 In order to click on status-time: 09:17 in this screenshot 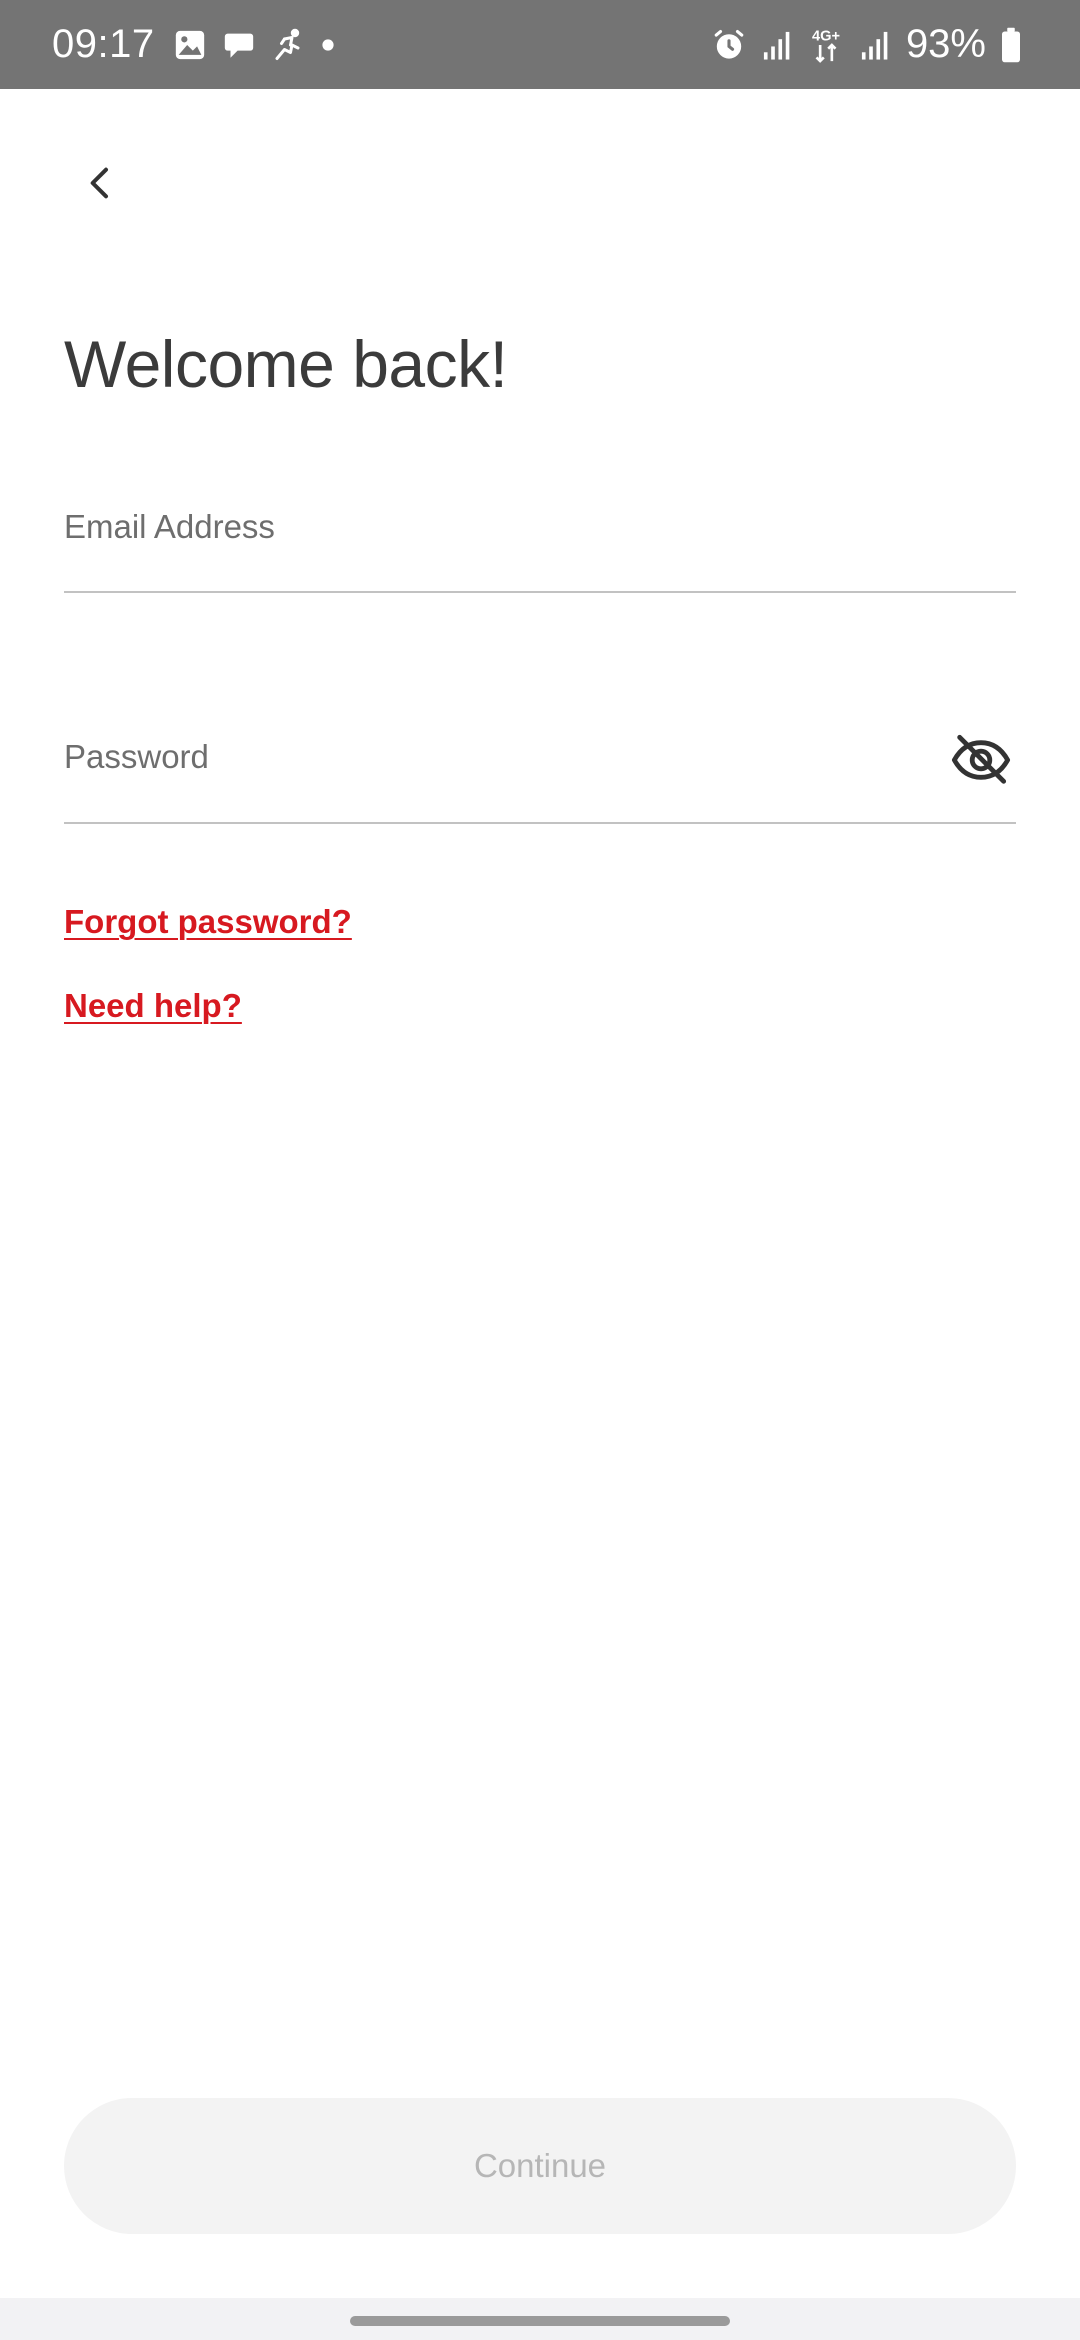, I will do `click(103, 44)`.